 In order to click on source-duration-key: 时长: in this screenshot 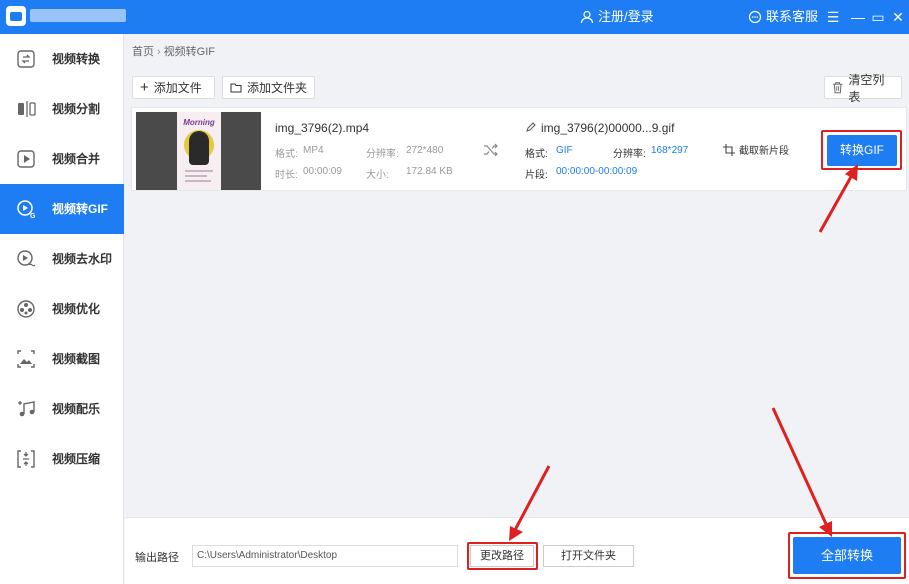, I will do `click(286, 175)`.